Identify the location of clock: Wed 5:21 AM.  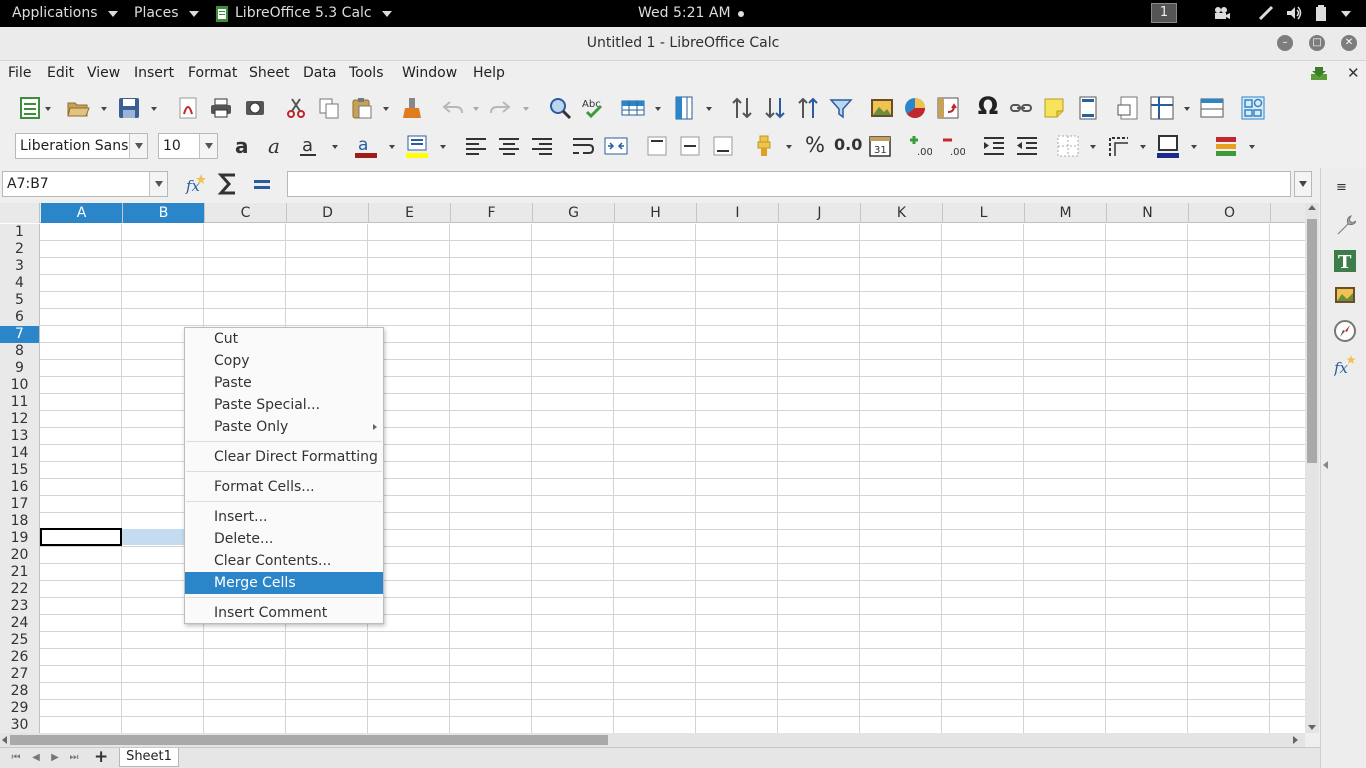
(691, 13).